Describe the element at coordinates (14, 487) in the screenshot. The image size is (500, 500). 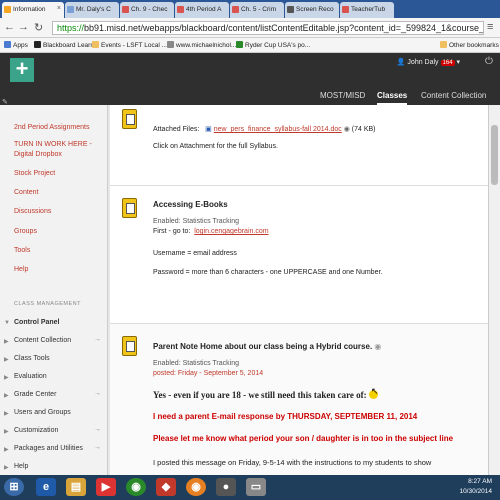
I see `start-button-icon: ⊞` at that location.